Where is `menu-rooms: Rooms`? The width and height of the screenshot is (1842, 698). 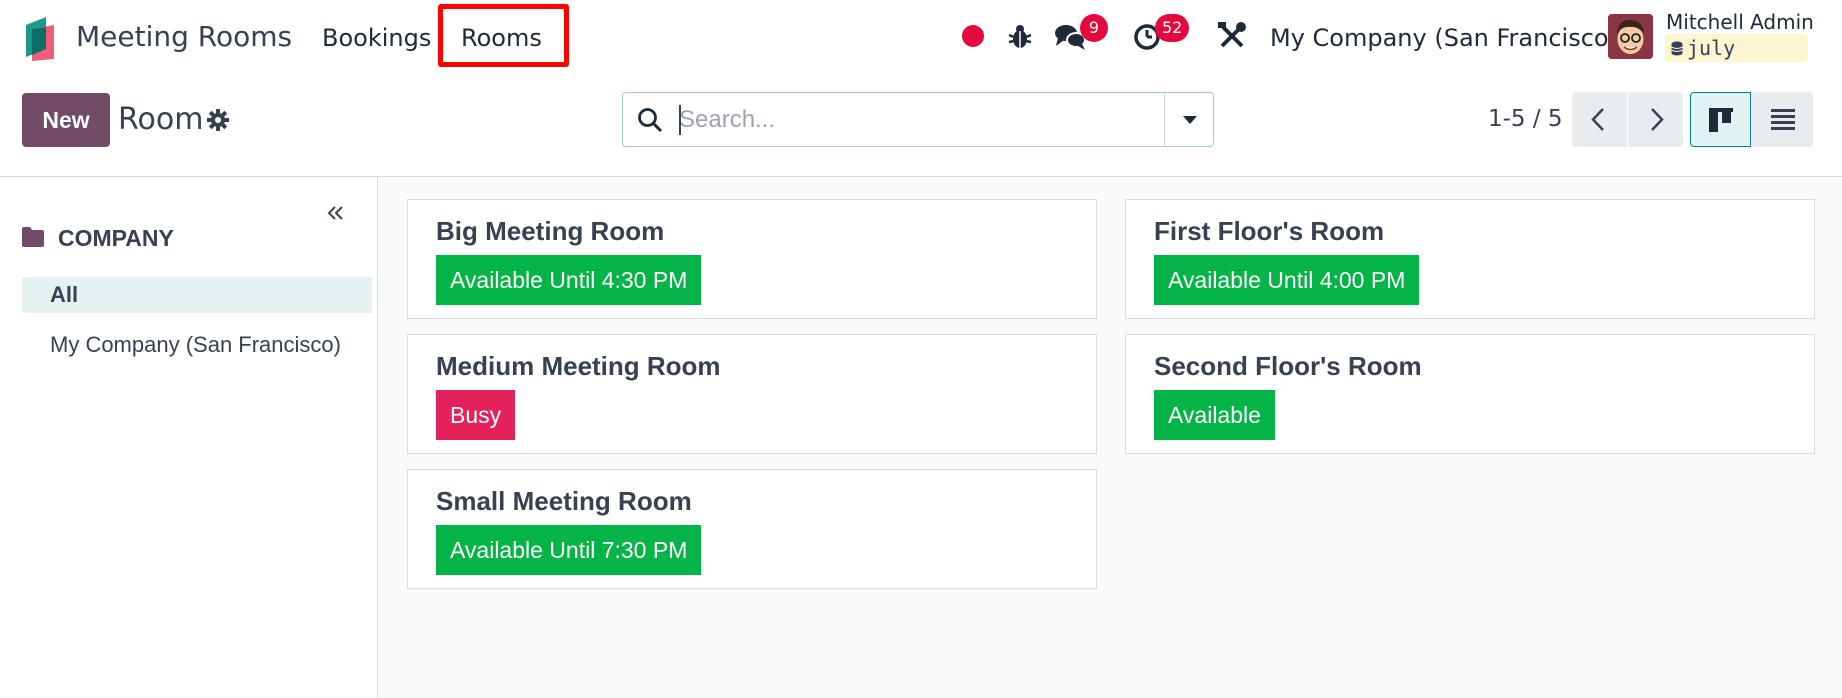 menu-rooms: Rooms is located at coordinates (501, 38).